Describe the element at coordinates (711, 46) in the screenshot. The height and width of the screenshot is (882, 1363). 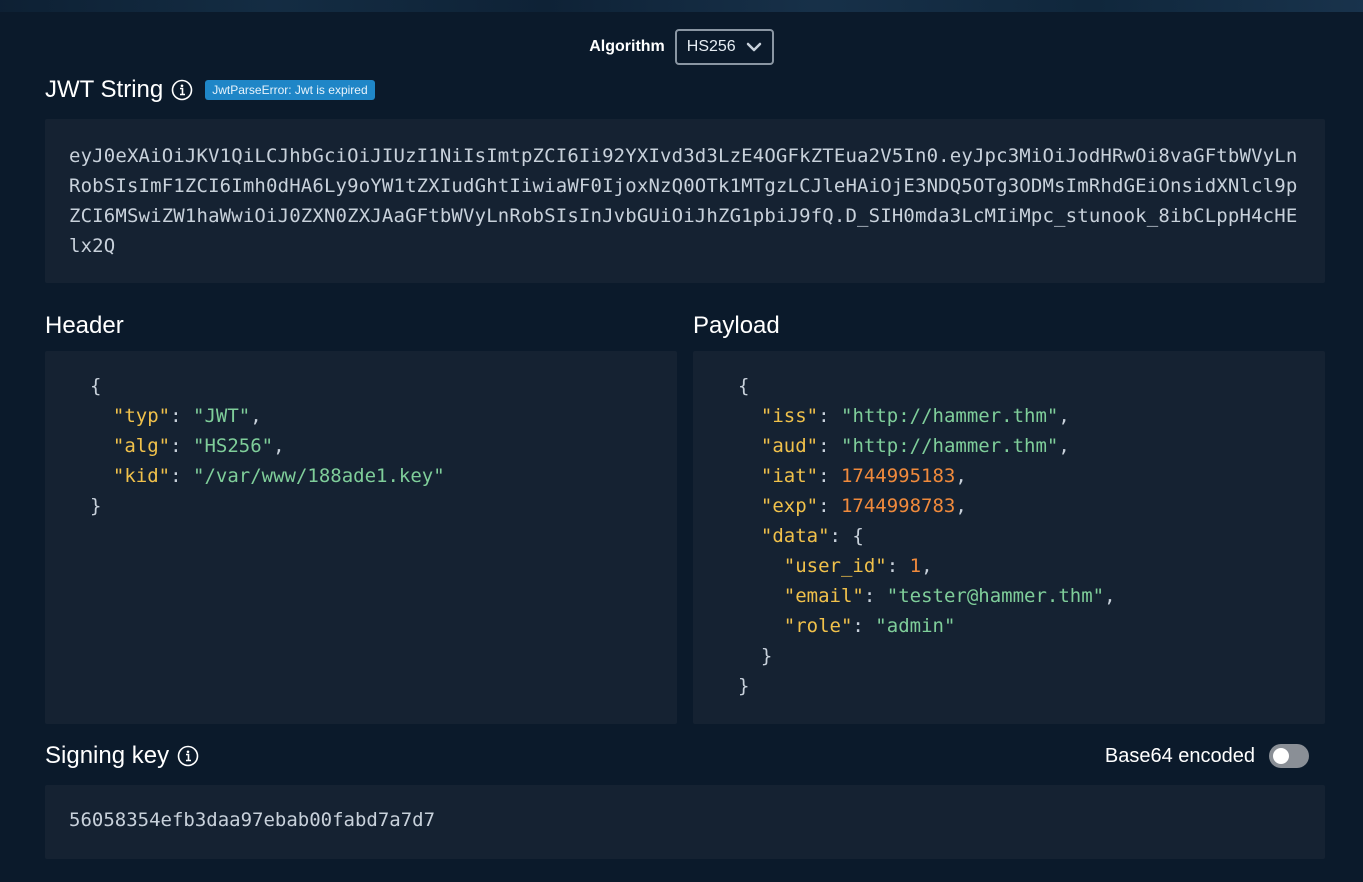
I see `algorithm-selected-value: HS256` at that location.